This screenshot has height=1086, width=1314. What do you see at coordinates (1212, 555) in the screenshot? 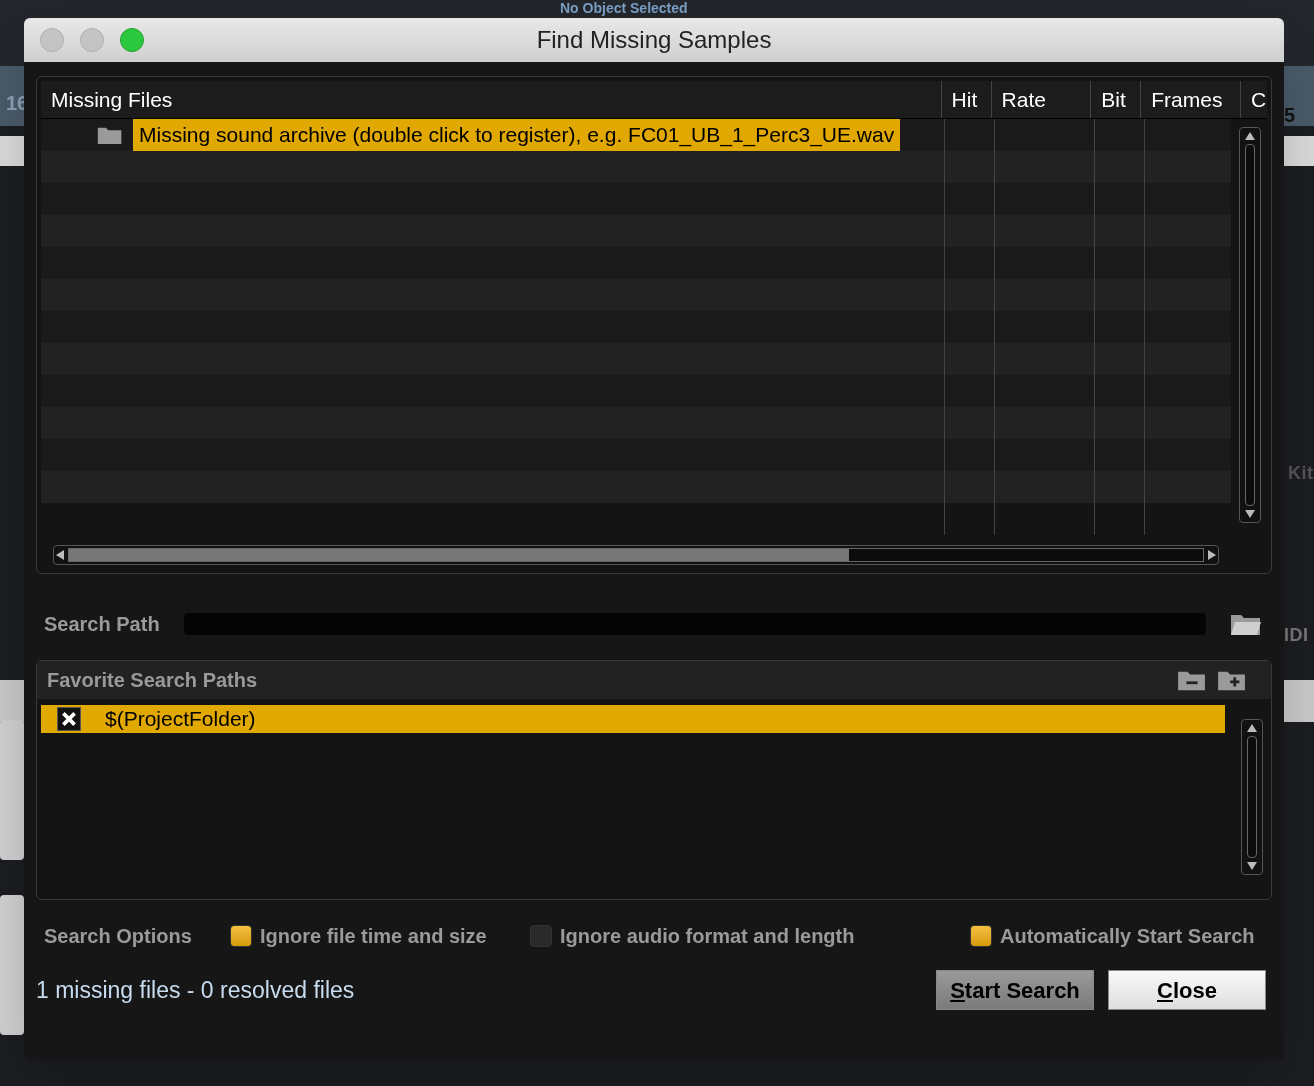
I see `scroll-right-icon` at bounding box center [1212, 555].